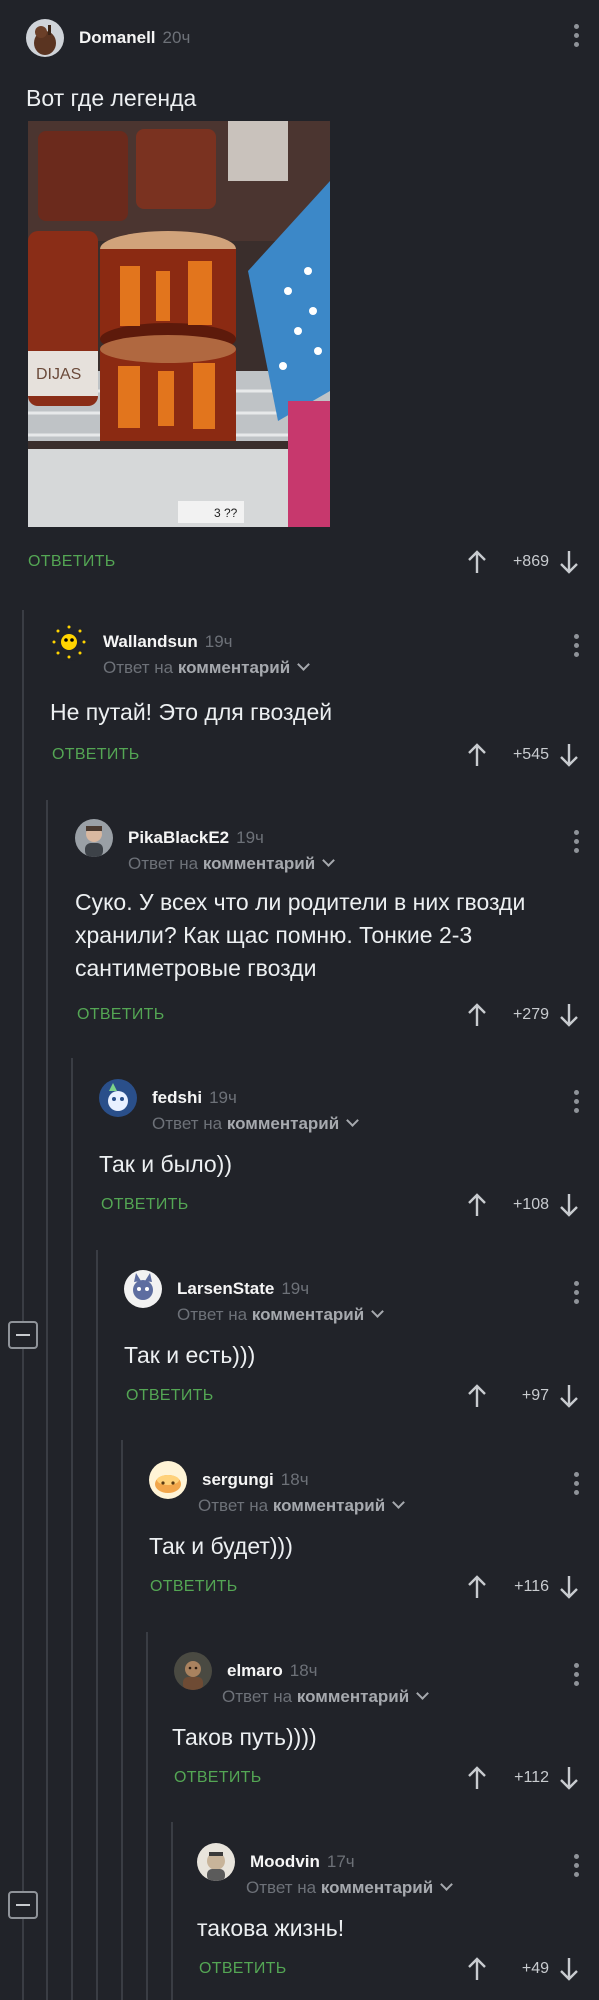 This screenshot has width=599, height=2000. Describe the element at coordinates (177, 1098) in the screenshot. I see `username: fedshi` at that location.